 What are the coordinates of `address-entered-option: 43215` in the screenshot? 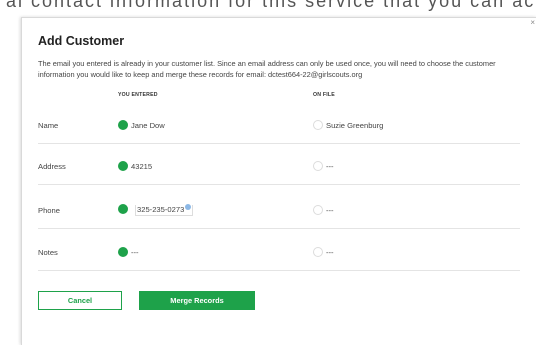 It's located at (135, 166).